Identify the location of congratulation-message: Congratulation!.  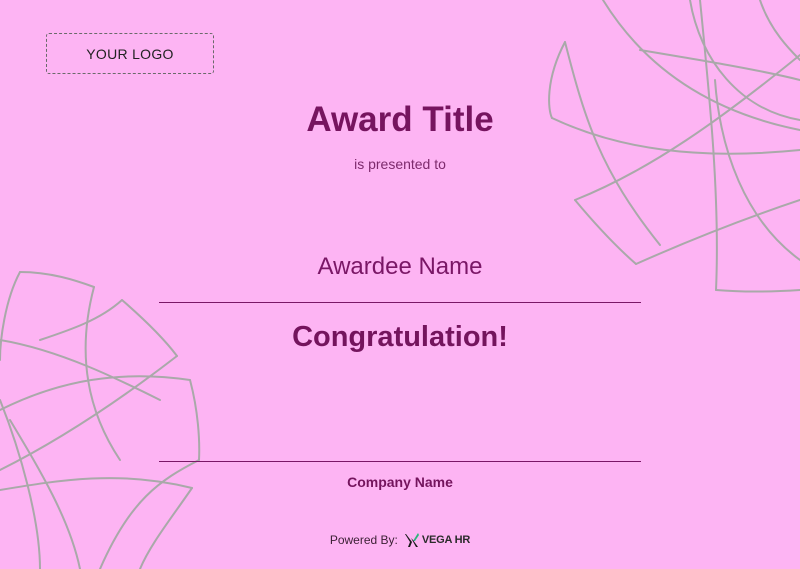
(400, 337).